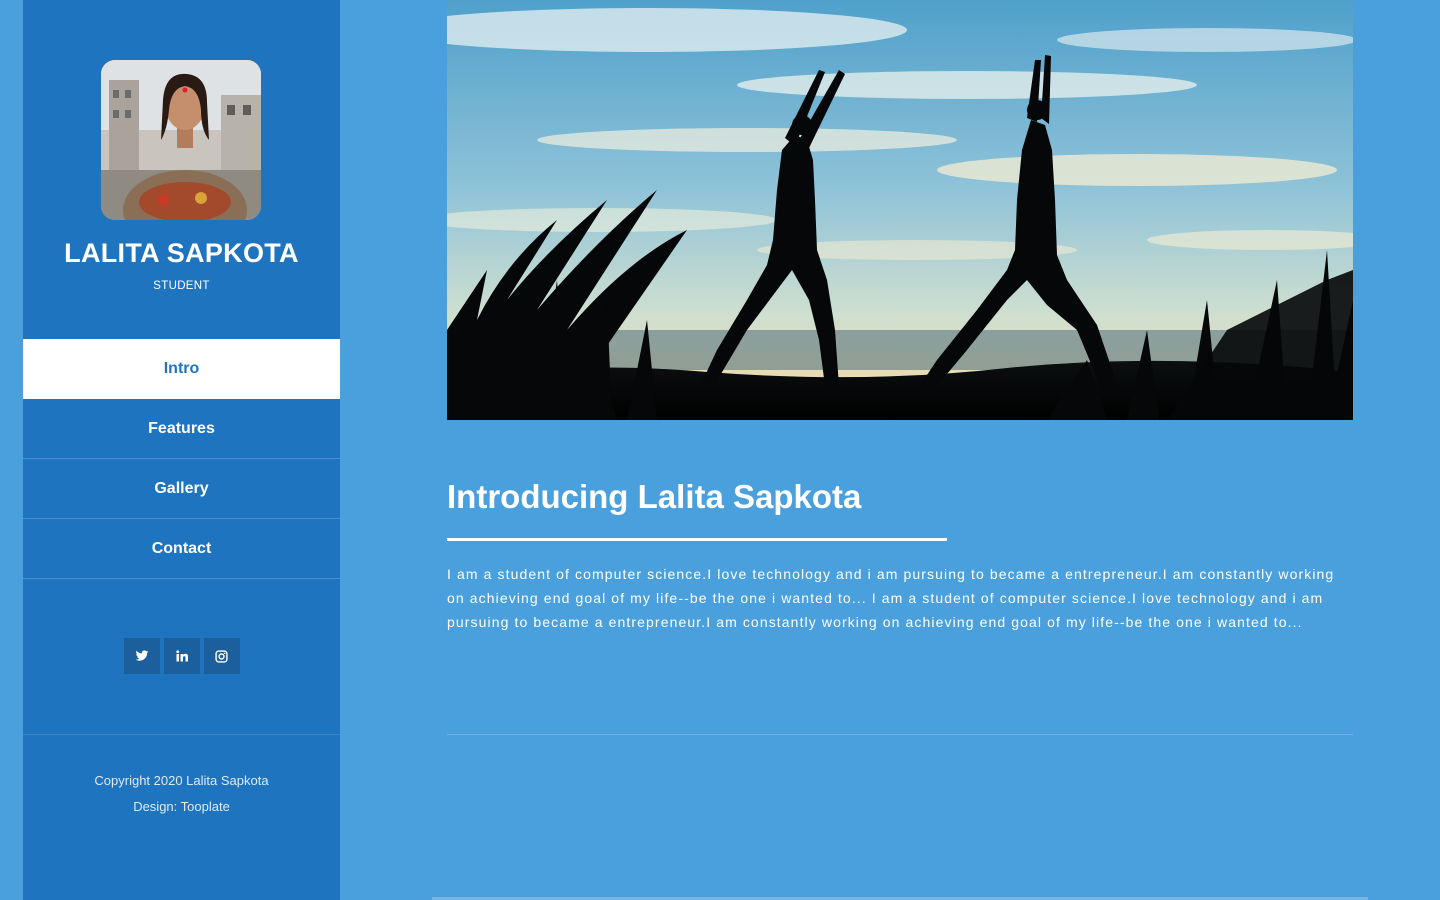  What do you see at coordinates (181, 780) in the screenshot?
I see `copyright-text: Copyright 2020 Lalita Sapkota` at bounding box center [181, 780].